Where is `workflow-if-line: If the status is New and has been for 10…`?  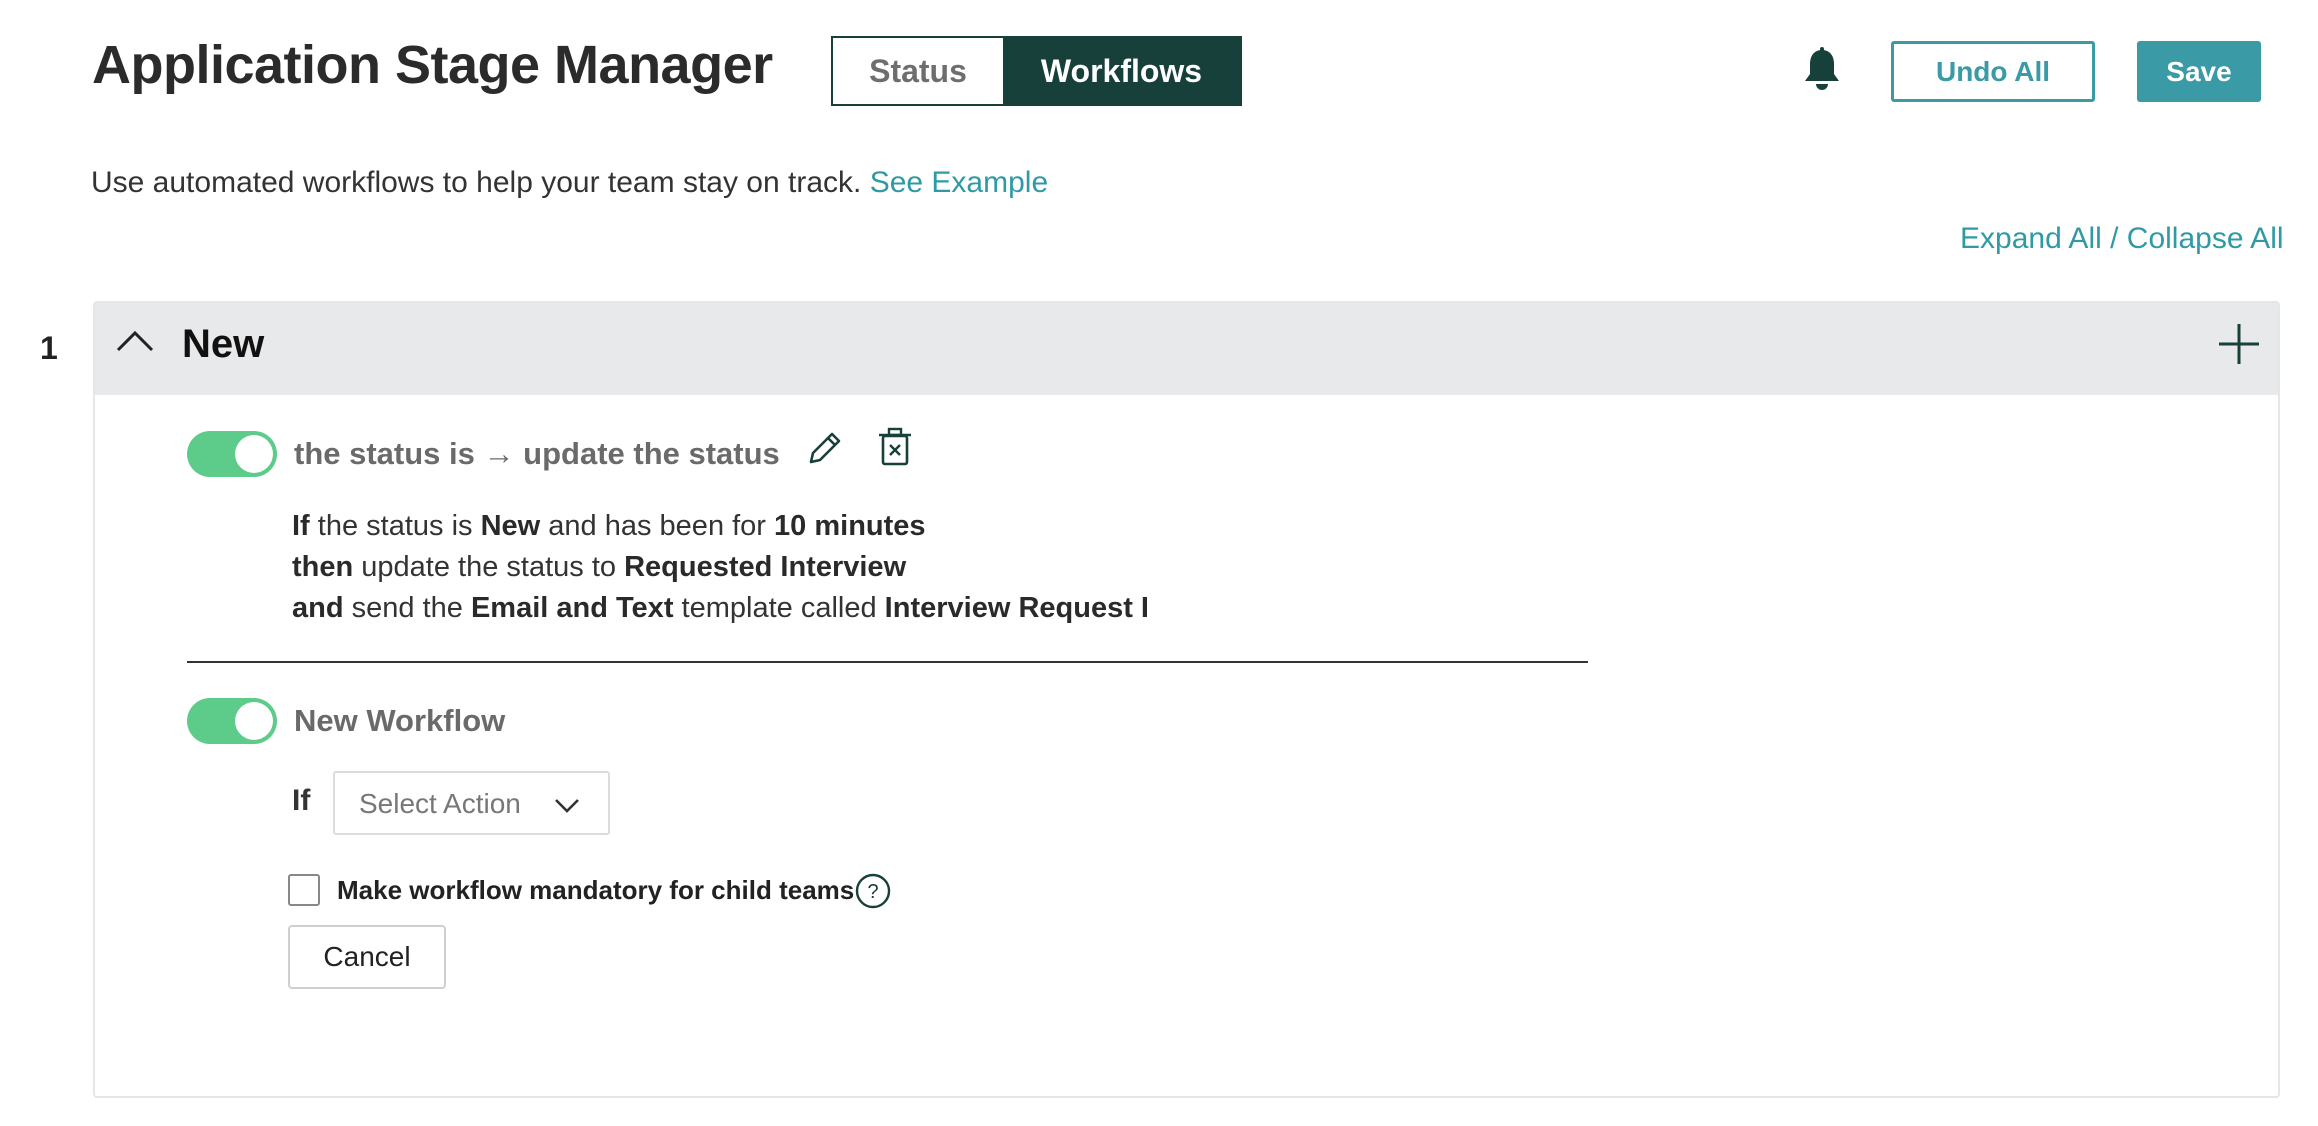
workflow-if-line: If the status is New and has been for 10… is located at coordinates (609, 526).